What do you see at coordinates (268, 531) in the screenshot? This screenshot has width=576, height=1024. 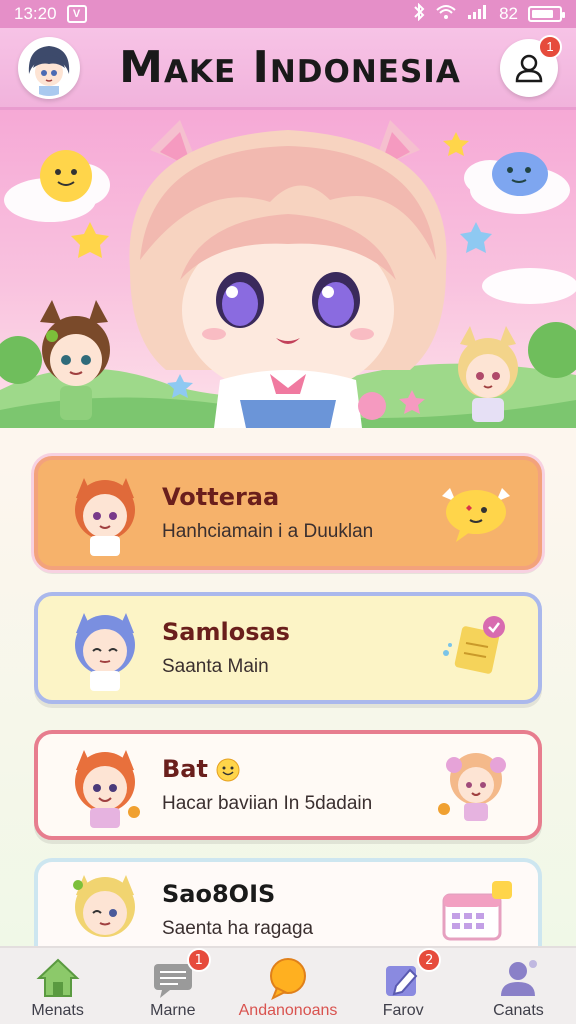 I see `card-subtitle: Hanhciamain i a Duuklan` at bounding box center [268, 531].